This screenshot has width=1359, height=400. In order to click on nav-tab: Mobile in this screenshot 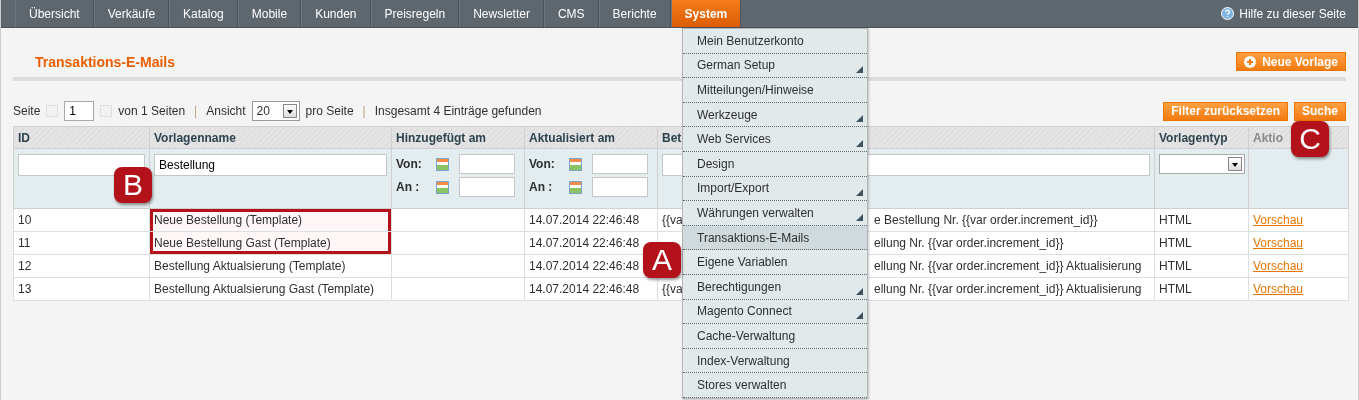, I will do `click(269, 13)`.